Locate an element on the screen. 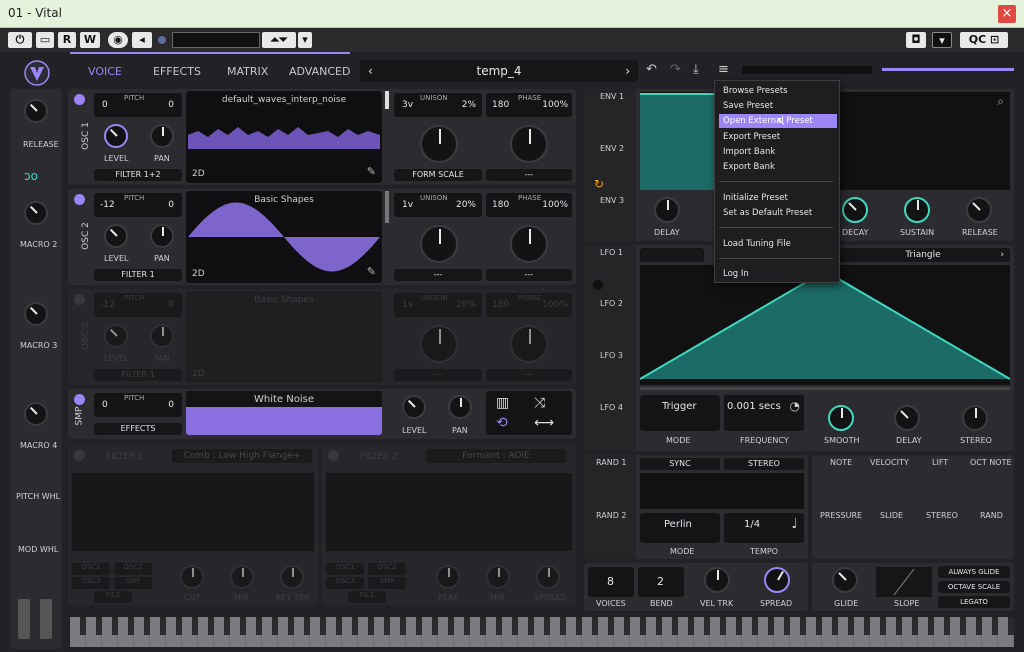 The width and height of the screenshot is (1024, 652). tab-env2: ENV 2 is located at coordinates (612, 148).